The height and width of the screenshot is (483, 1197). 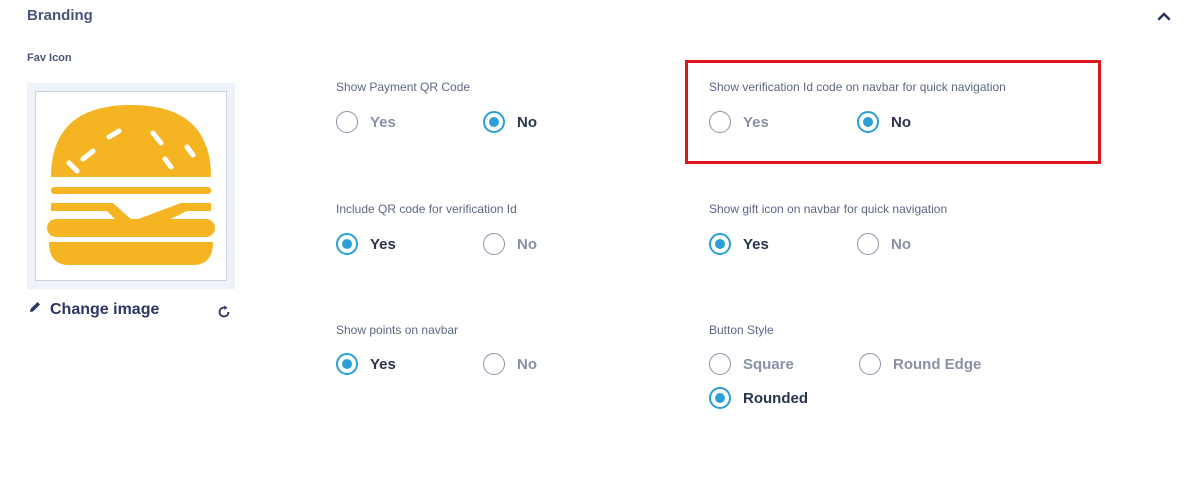 I want to click on favicon-preview, so click(x=131, y=186).